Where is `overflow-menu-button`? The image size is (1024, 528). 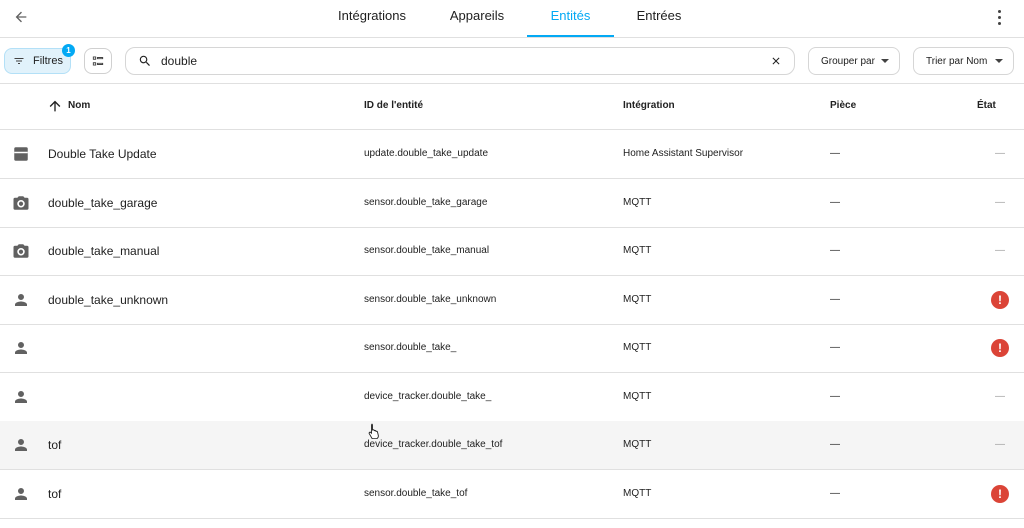
overflow-menu-button is located at coordinates (999, 17).